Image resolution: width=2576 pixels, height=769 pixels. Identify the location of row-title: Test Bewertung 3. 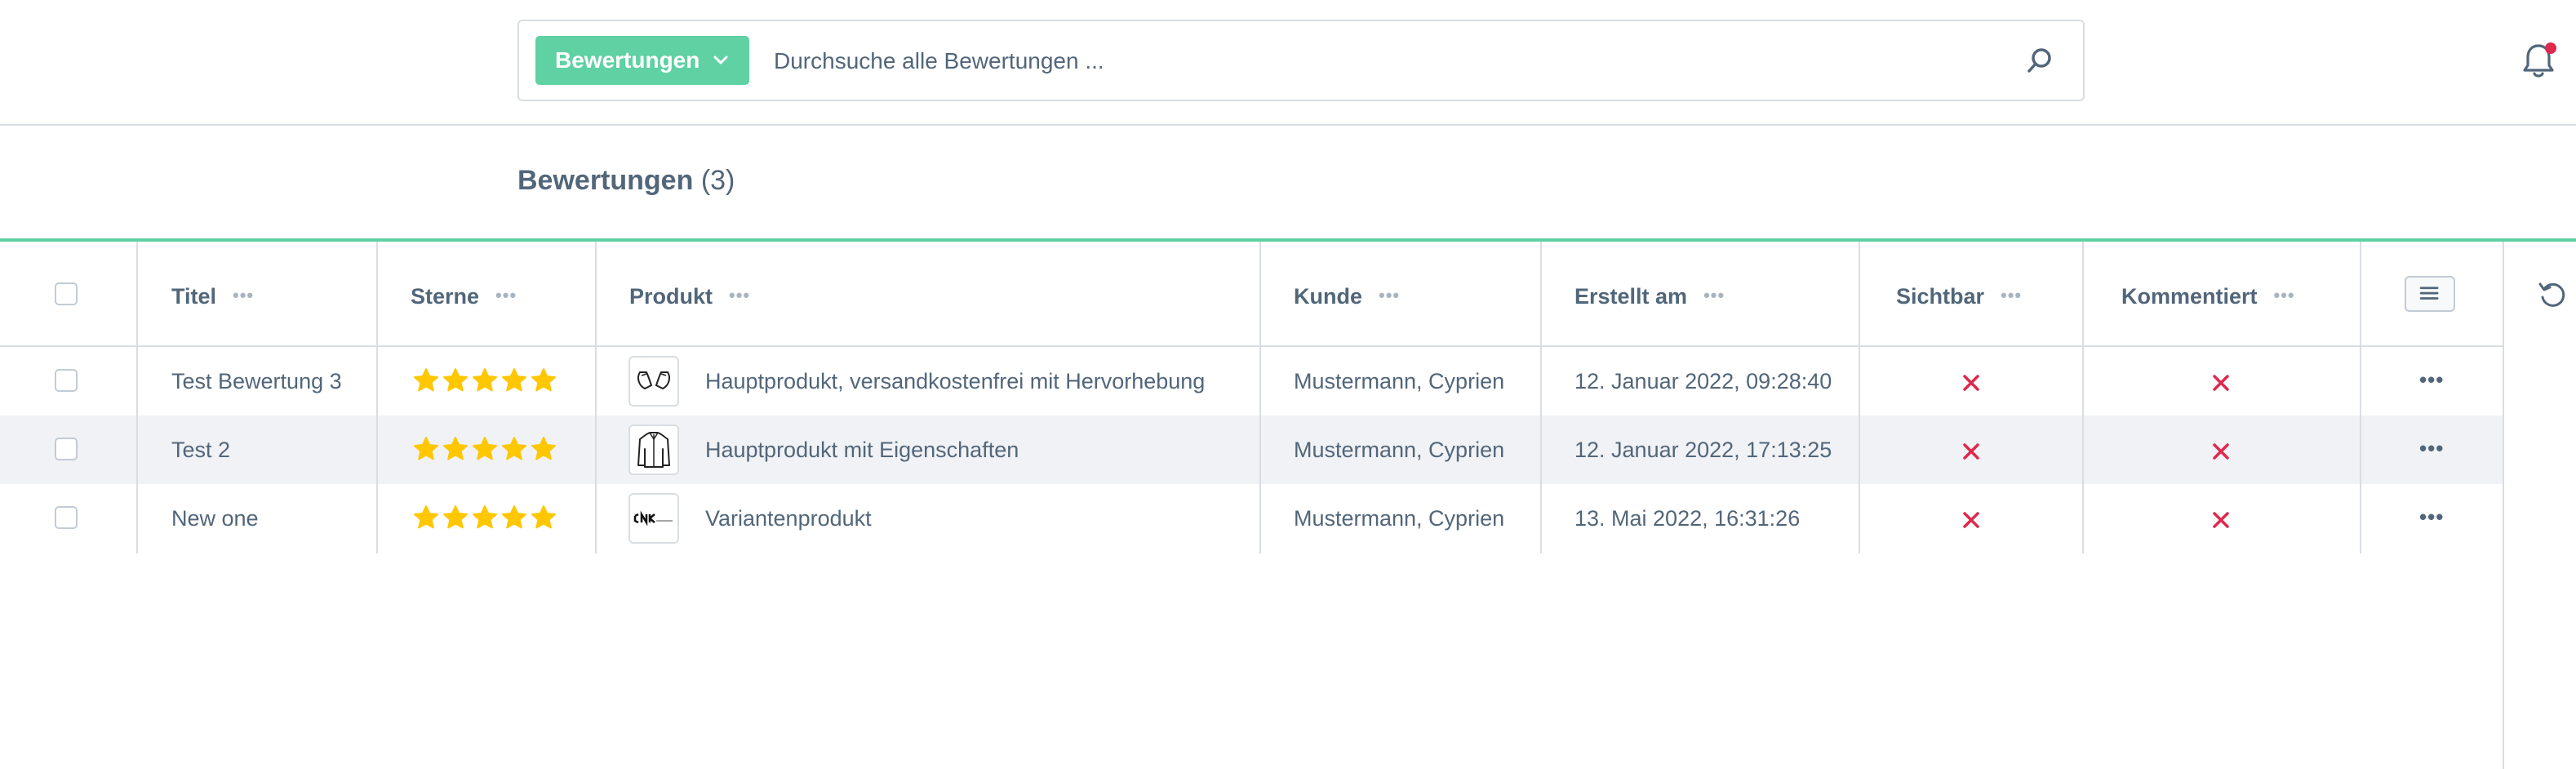
(256, 382).